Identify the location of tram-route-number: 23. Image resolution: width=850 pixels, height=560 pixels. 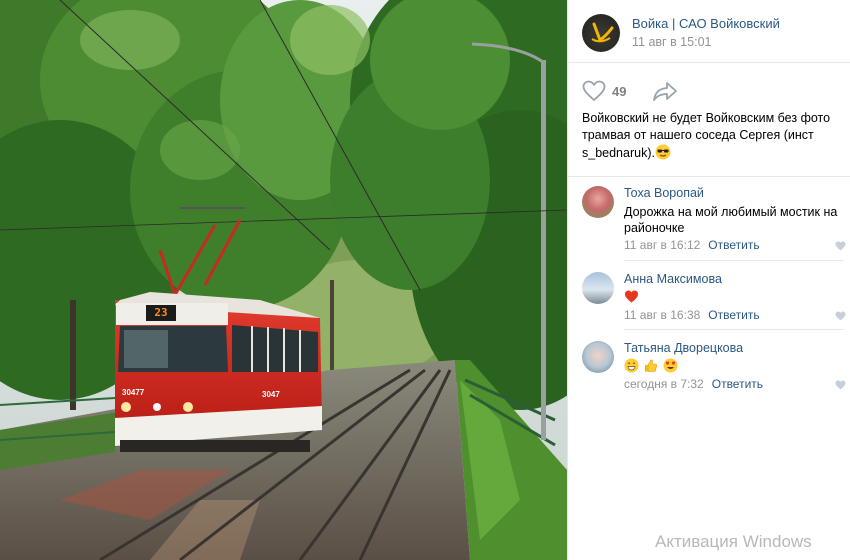
(161, 312).